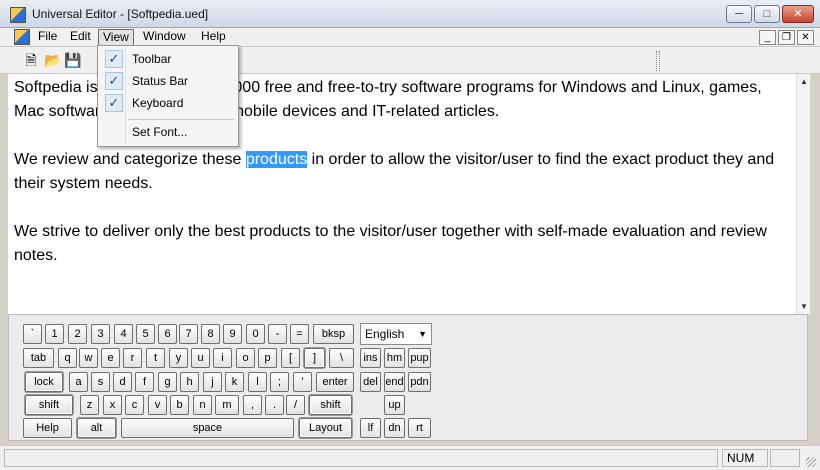 The width and height of the screenshot is (820, 470). Describe the element at coordinates (396, 334) in the screenshot. I see `language-select: English ▼` at that location.